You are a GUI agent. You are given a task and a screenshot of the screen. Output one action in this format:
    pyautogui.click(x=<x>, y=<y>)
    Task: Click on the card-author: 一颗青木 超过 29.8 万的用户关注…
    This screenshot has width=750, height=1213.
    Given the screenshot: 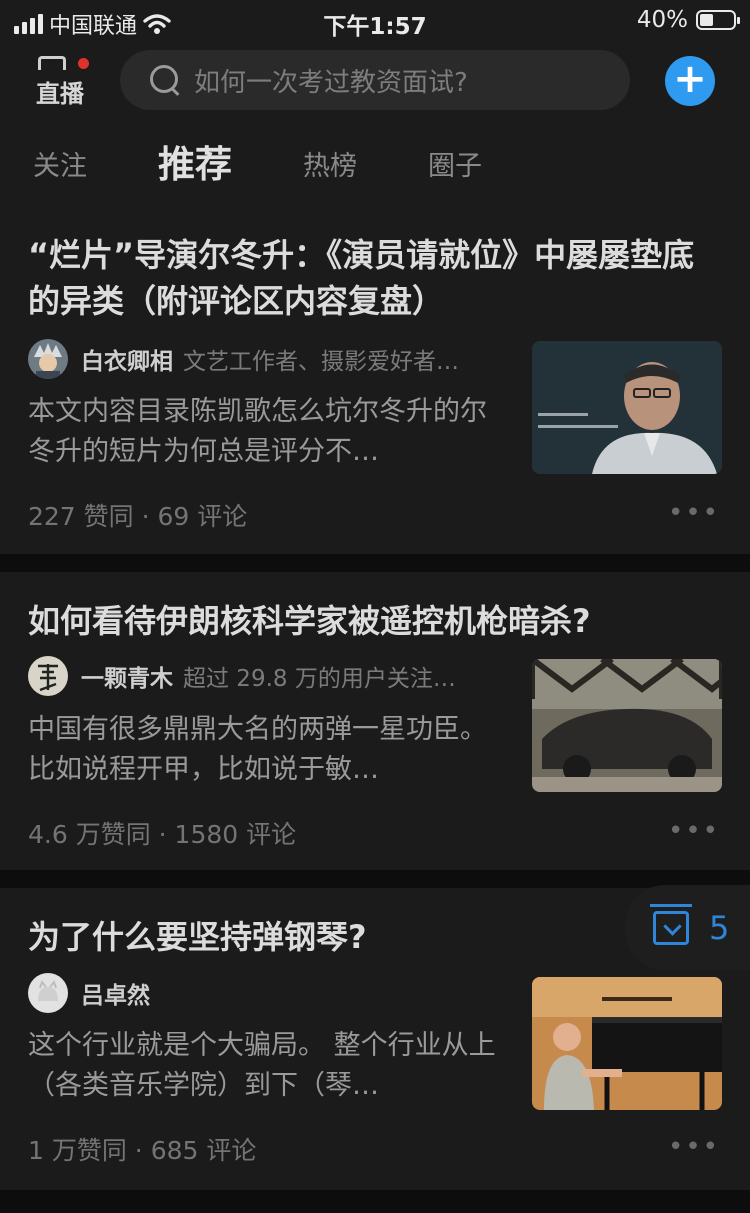 What is the action you would take?
    pyautogui.click(x=273, y=676)
    